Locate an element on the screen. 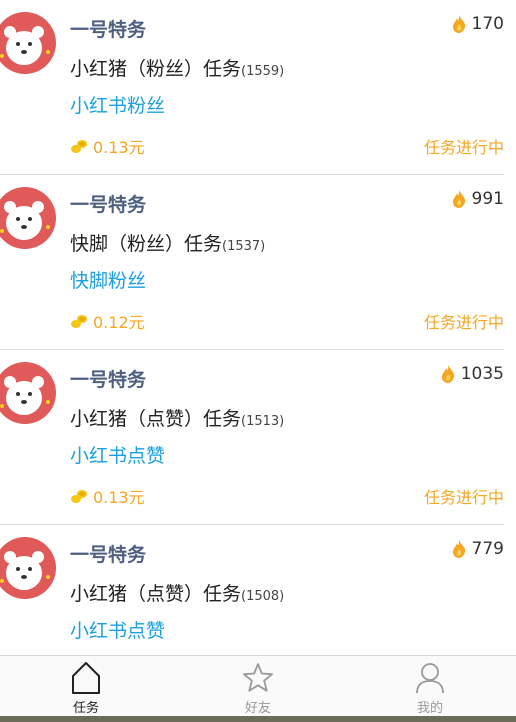  heat-count: 170 is located at coordinates (478, 24).